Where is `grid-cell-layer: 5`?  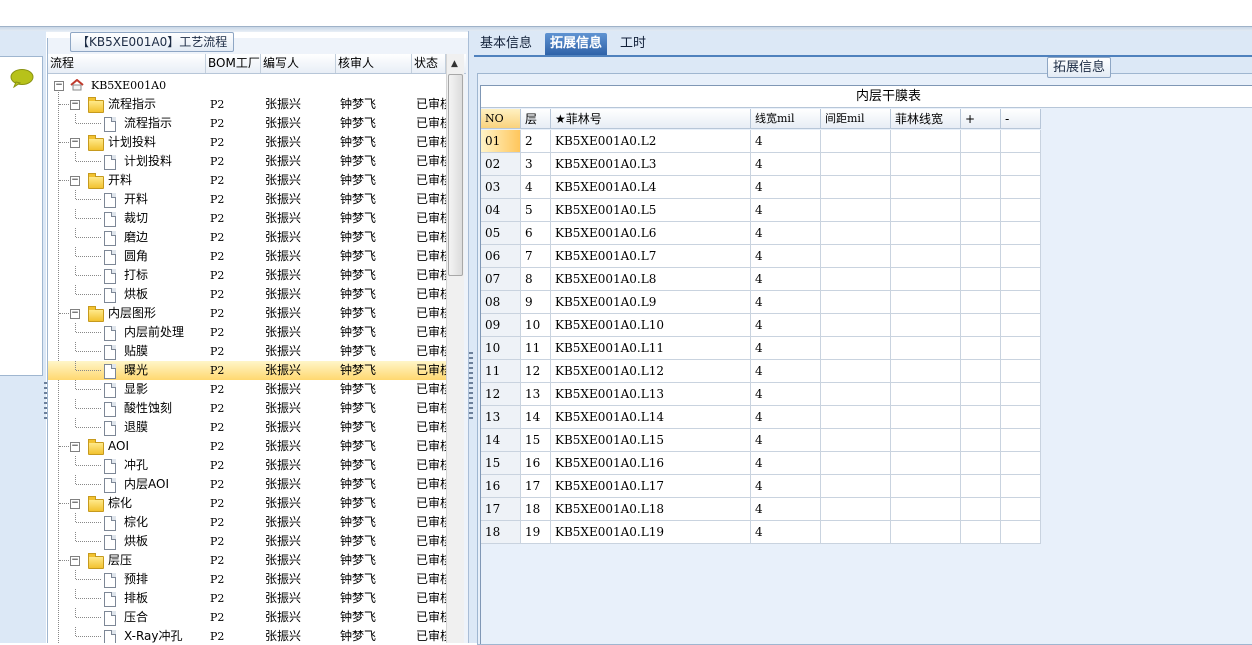
grid-cell-layer: 5 is located at coordinates (536, 210).